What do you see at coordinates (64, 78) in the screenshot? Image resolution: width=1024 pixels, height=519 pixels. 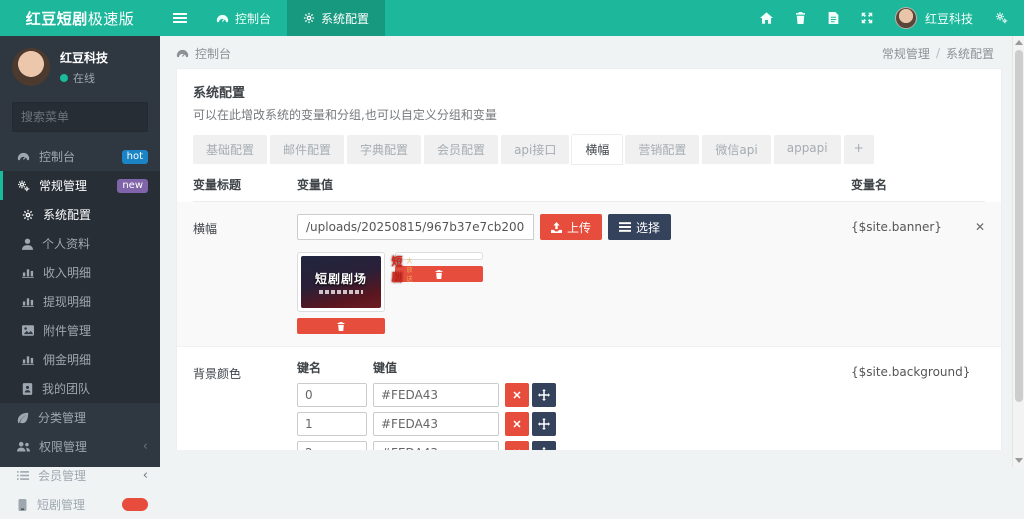 I see `online-dot` at bounding box center [64, 78].